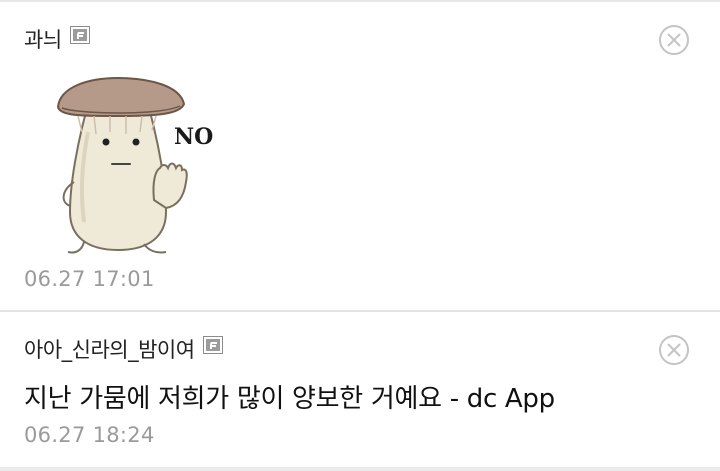 This screenshot has width=720, height=471. I want to click on comment-author: 아아_신라의_밤이여, so click(123, 349).